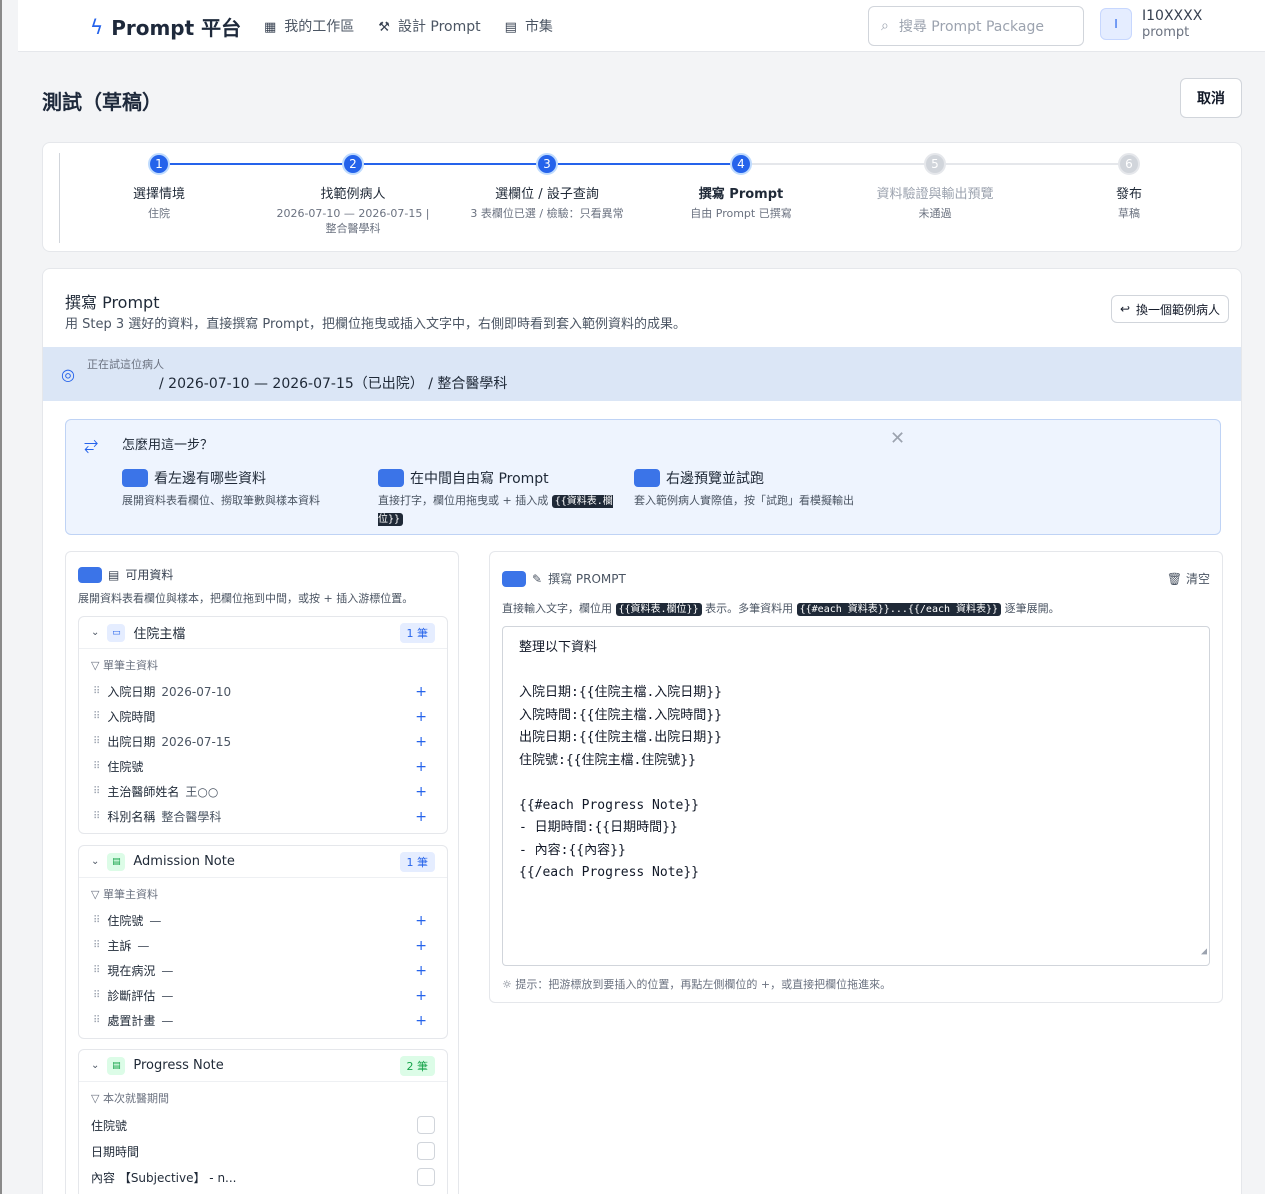  Describe the element at coordinates (97, 26) in the screenshot. I see `bolt-icon: ϟ` at that location.